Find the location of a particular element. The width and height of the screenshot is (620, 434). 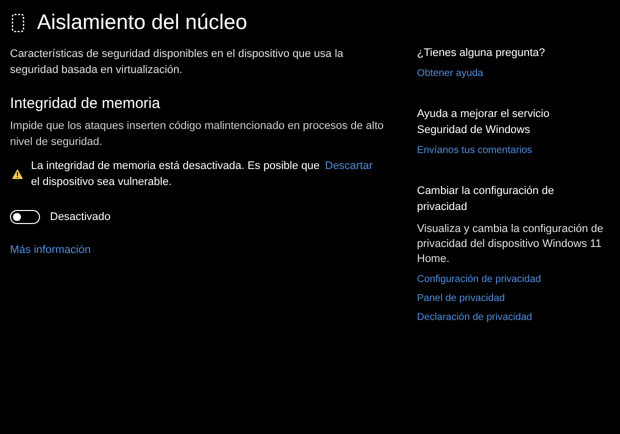

sidebar-description: Visualiza y cambia la configuración de privacidad del dispositivo Windows 11 Home. is located at coordinates (510, 244).